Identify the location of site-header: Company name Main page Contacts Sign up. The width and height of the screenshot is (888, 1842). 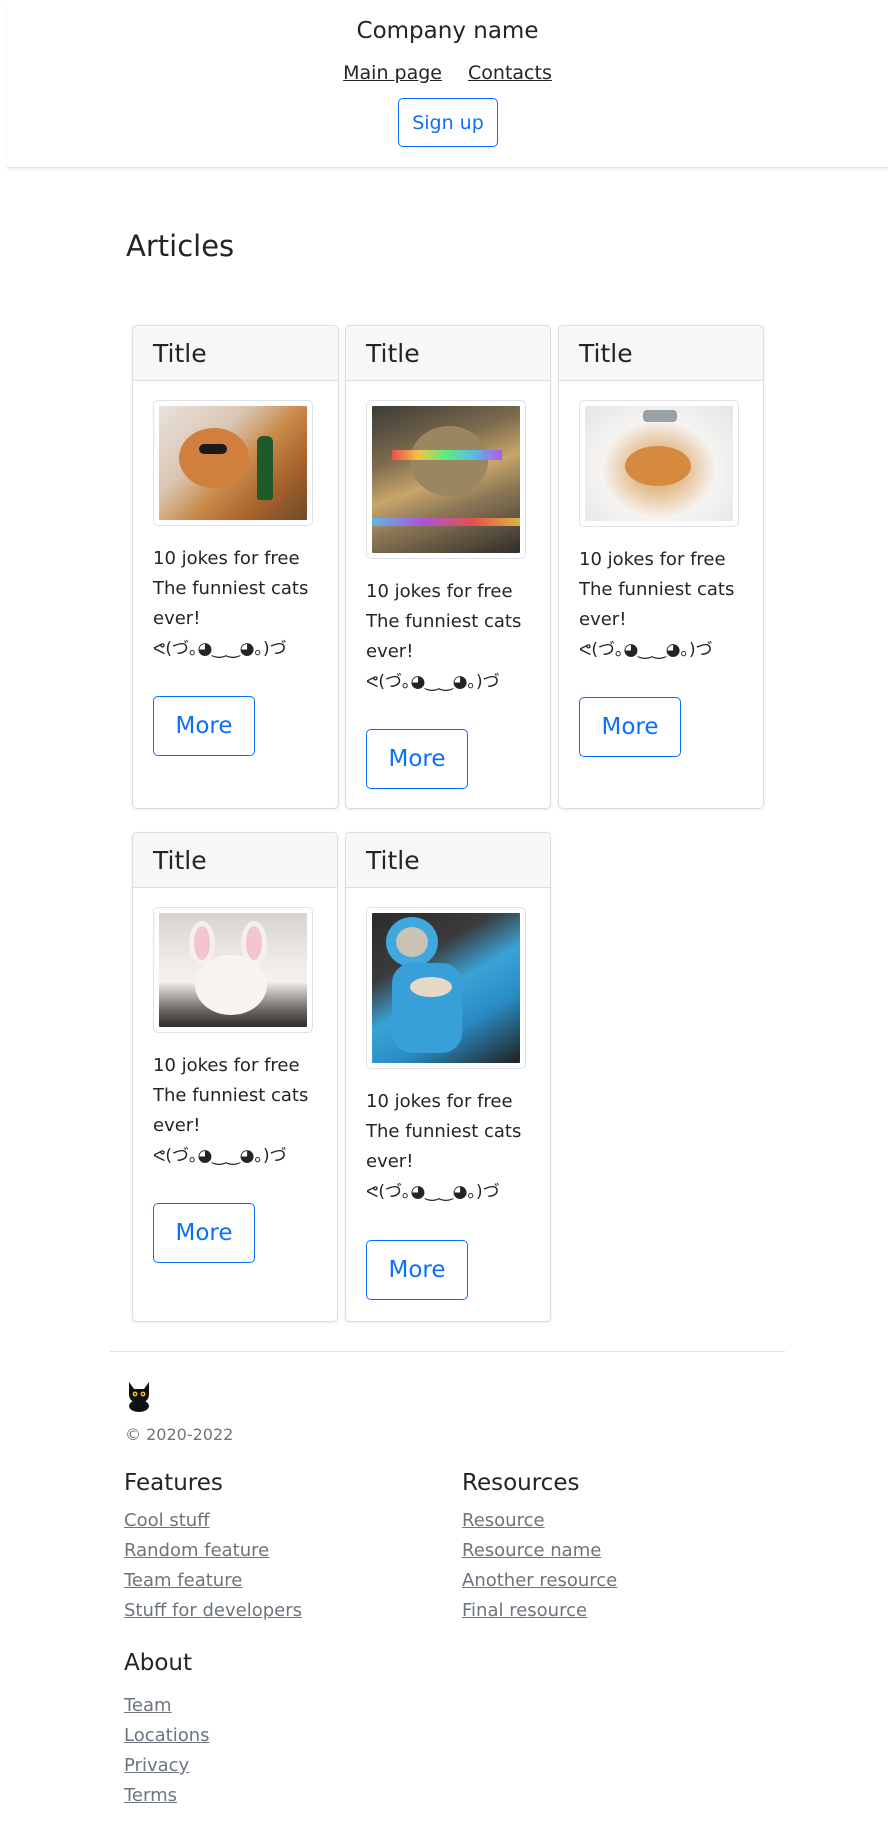
(447, 84).